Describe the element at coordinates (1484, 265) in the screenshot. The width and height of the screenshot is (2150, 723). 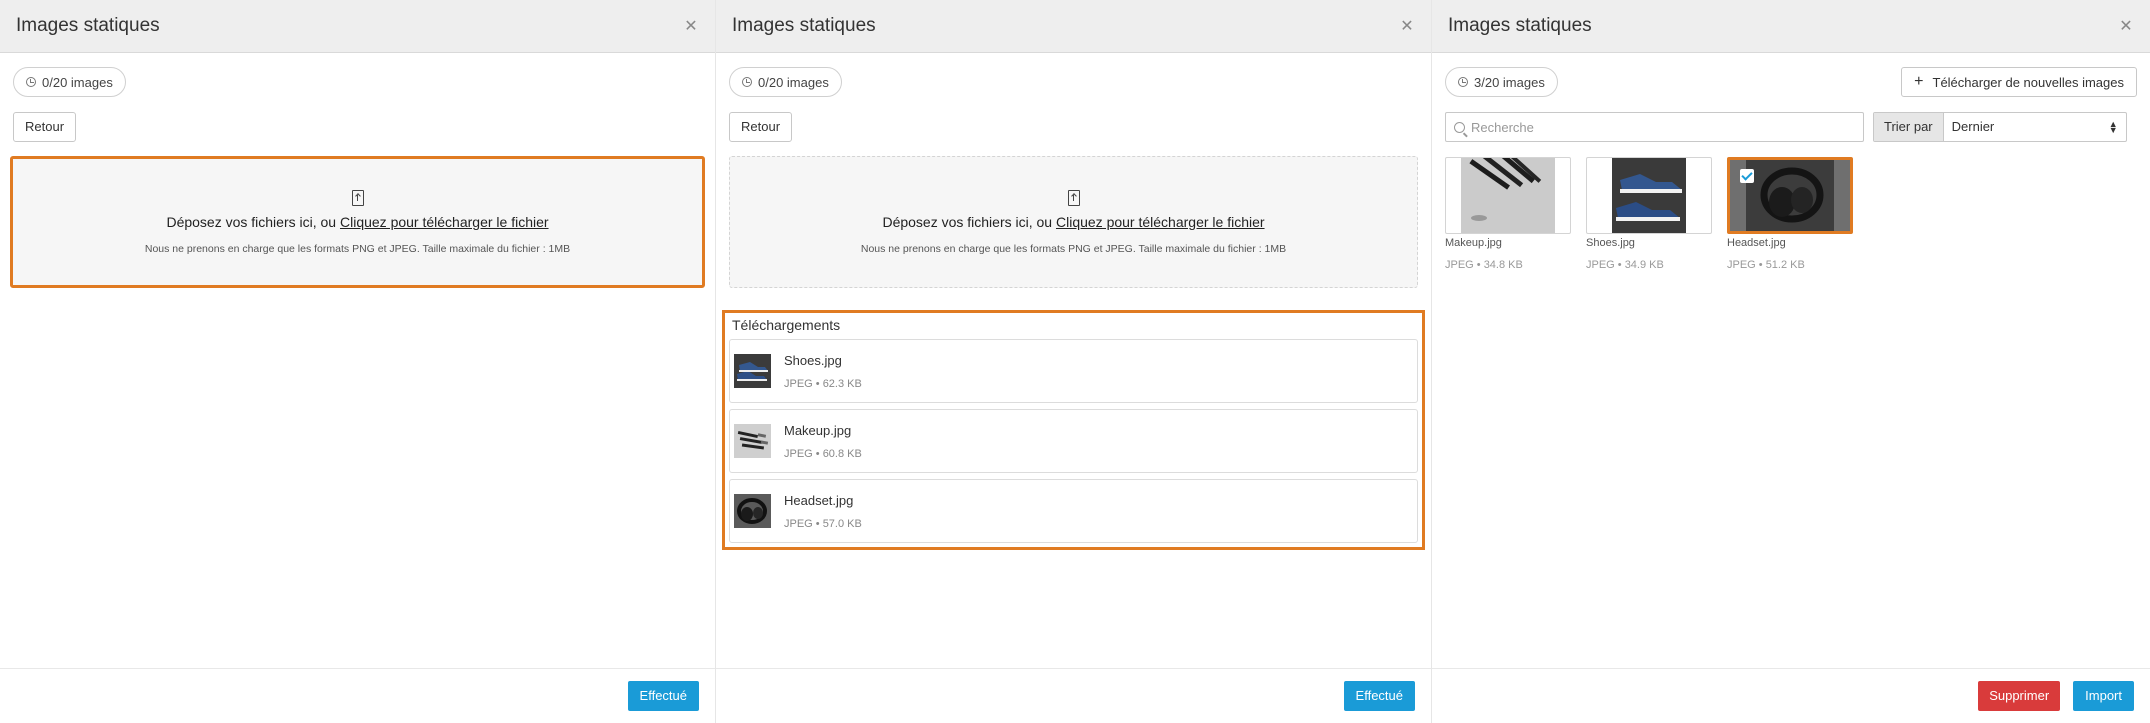
I see `image-card-info: JPEG • 34.8 KB` at that location.